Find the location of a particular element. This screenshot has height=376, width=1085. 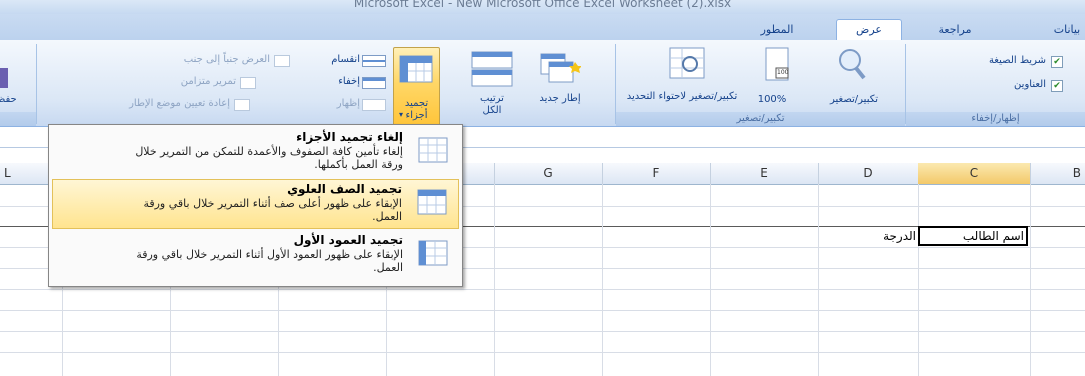

formula-bar-label: شريط الصيغة is located at coordinates (1017, 60).